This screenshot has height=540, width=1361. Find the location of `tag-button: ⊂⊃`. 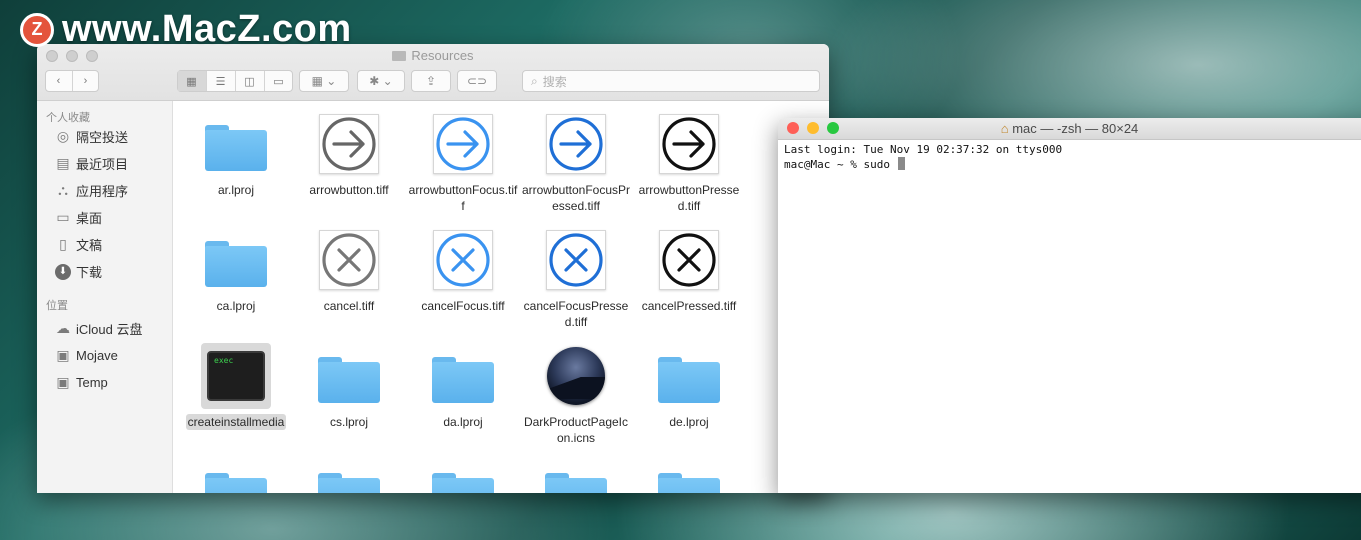

tag-button: ⊂⊃ is located at coordinates (477, 81).